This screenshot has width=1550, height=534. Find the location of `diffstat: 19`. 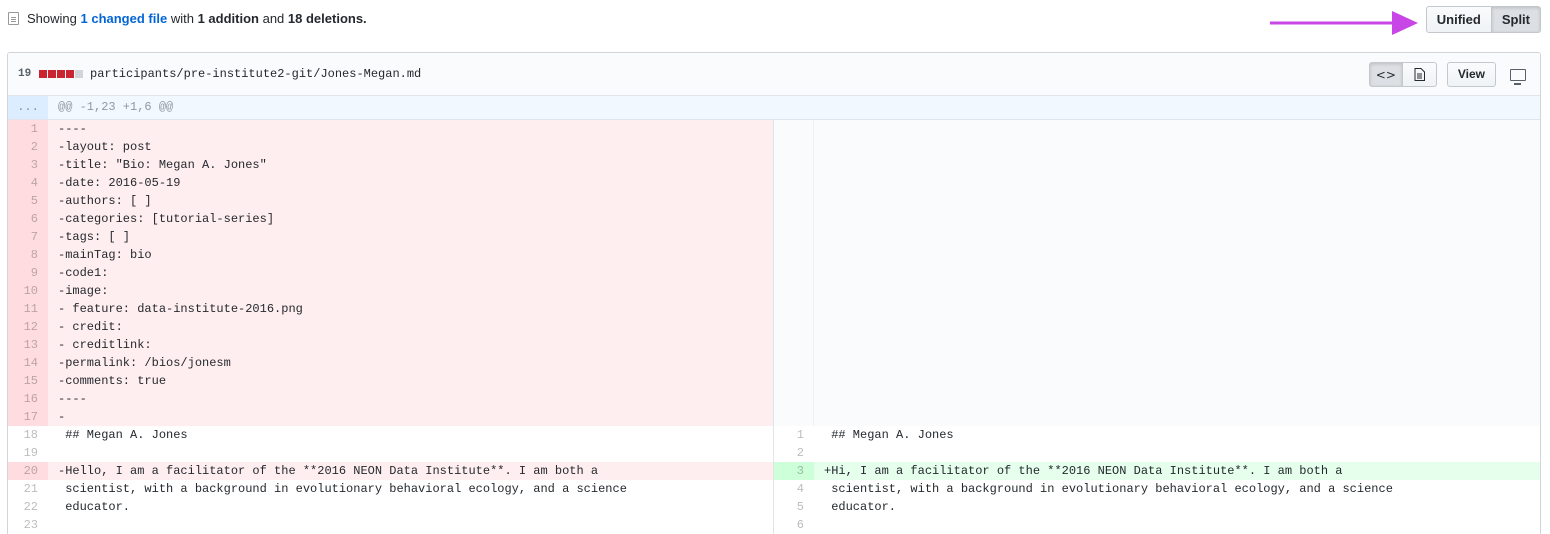

diffstat: 19 is located at coordinates (51, 74).